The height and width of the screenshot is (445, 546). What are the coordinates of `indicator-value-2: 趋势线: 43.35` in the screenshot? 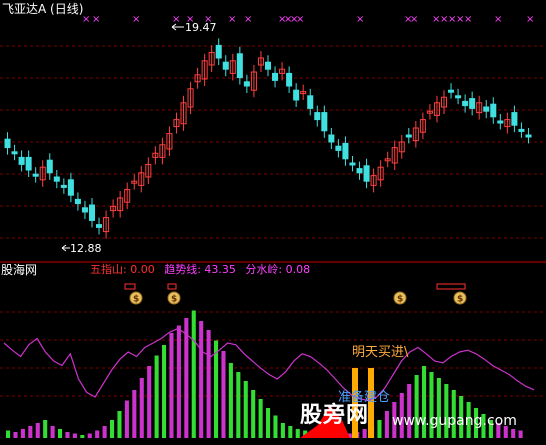 It's located at (200, 269).